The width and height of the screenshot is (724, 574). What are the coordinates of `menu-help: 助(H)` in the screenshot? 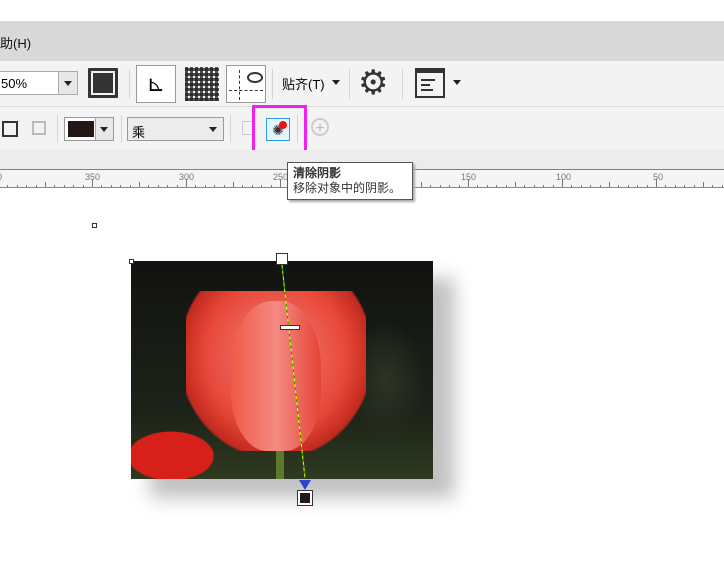 It's located at (15, 42).